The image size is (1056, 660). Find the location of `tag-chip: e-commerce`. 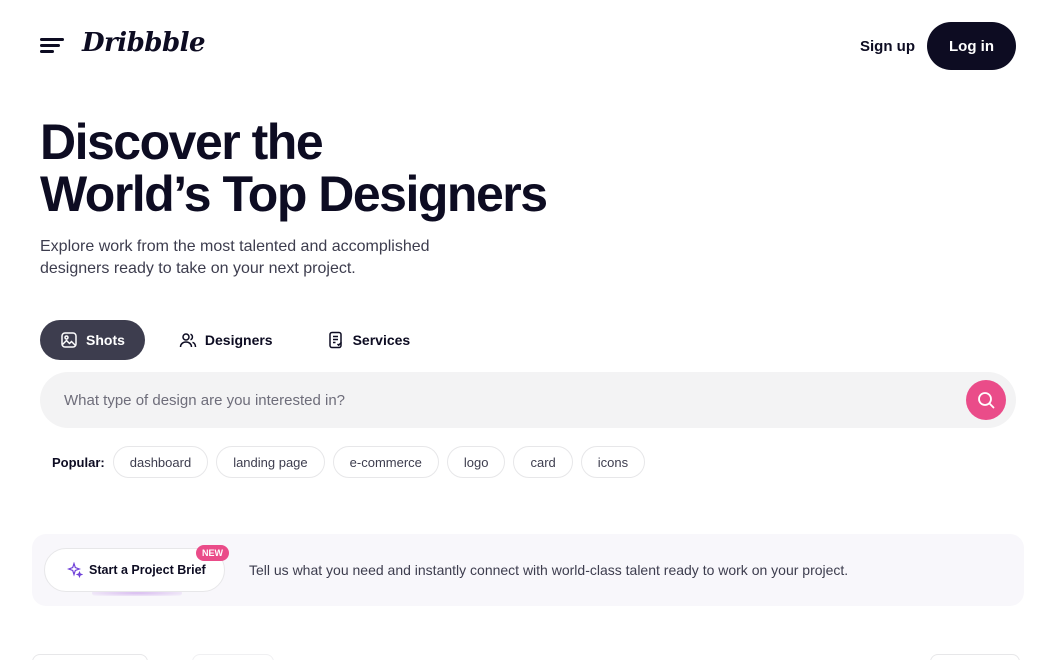

tag-chip: e-commerce is located at coordinates (385, 462).